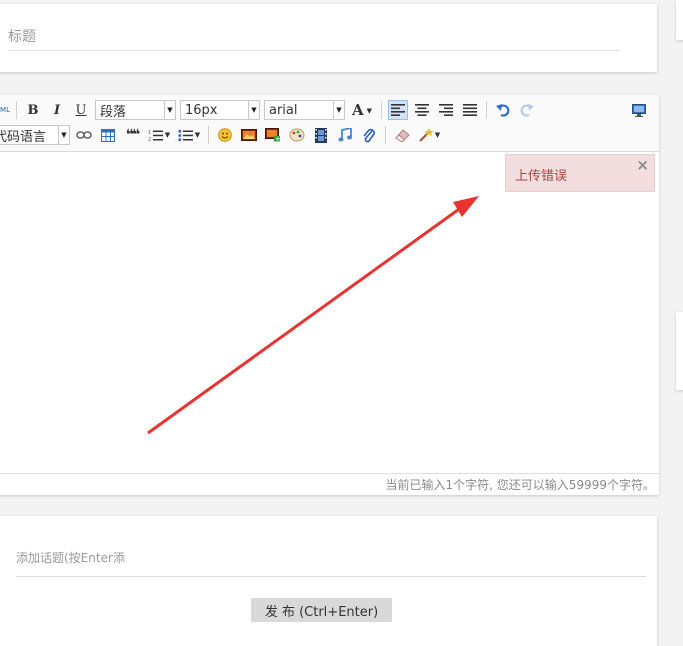  What do you see at coordinates (321, 610) in the screenshot?
I see `publish-button: 发 布 (Ctrl+Enter)` at bounding box center [321, 610].